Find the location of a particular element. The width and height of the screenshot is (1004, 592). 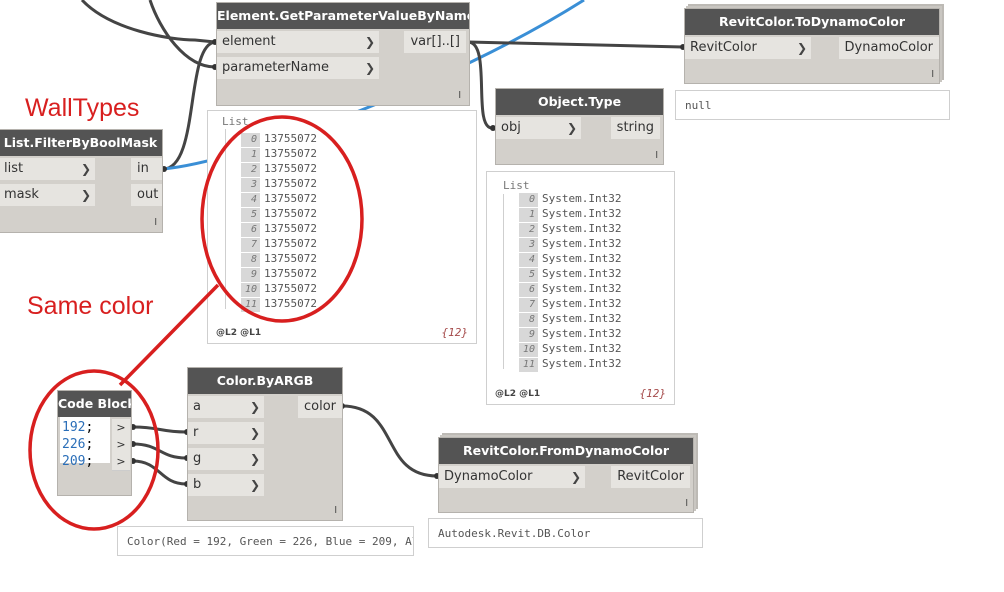

wire-color-to-dynamocolor is located at coordinates (389, 441).